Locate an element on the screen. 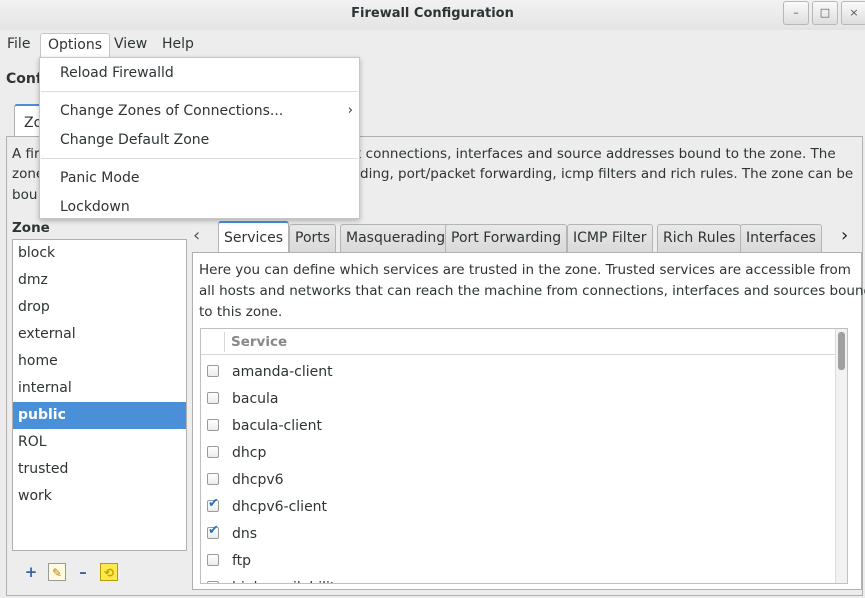 The image size is (865, 598). menu-bar: File Options View Help is located at coordinates (432, 44).